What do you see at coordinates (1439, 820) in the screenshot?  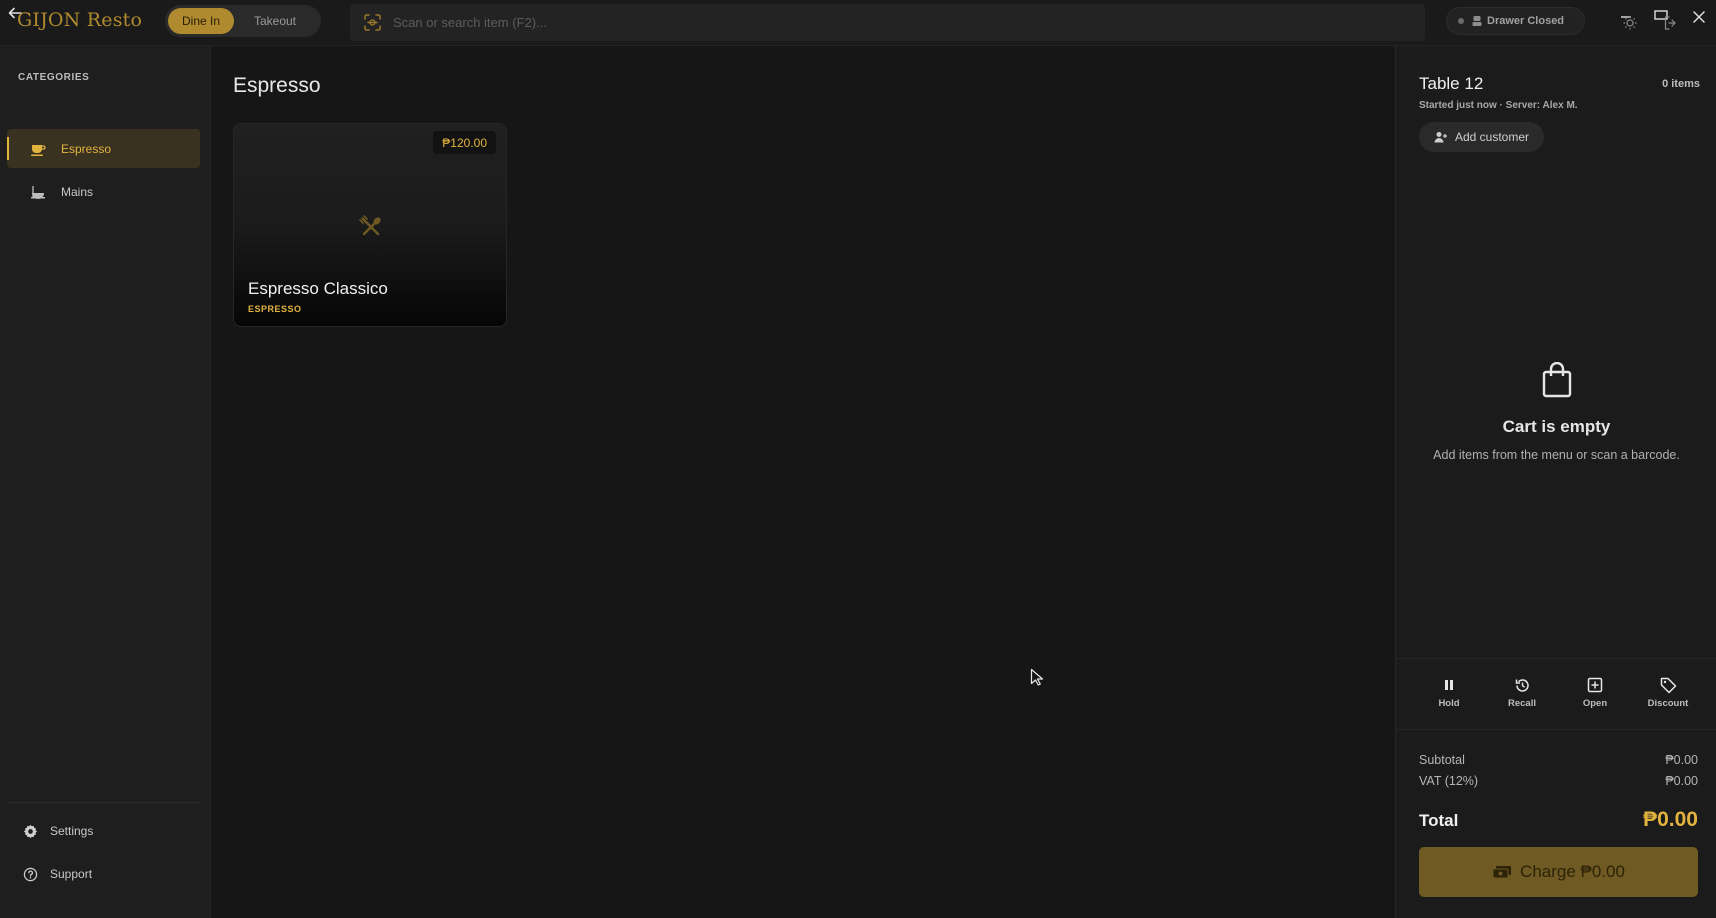 I see `total-label: Total` at bounding box center [1439, 820].